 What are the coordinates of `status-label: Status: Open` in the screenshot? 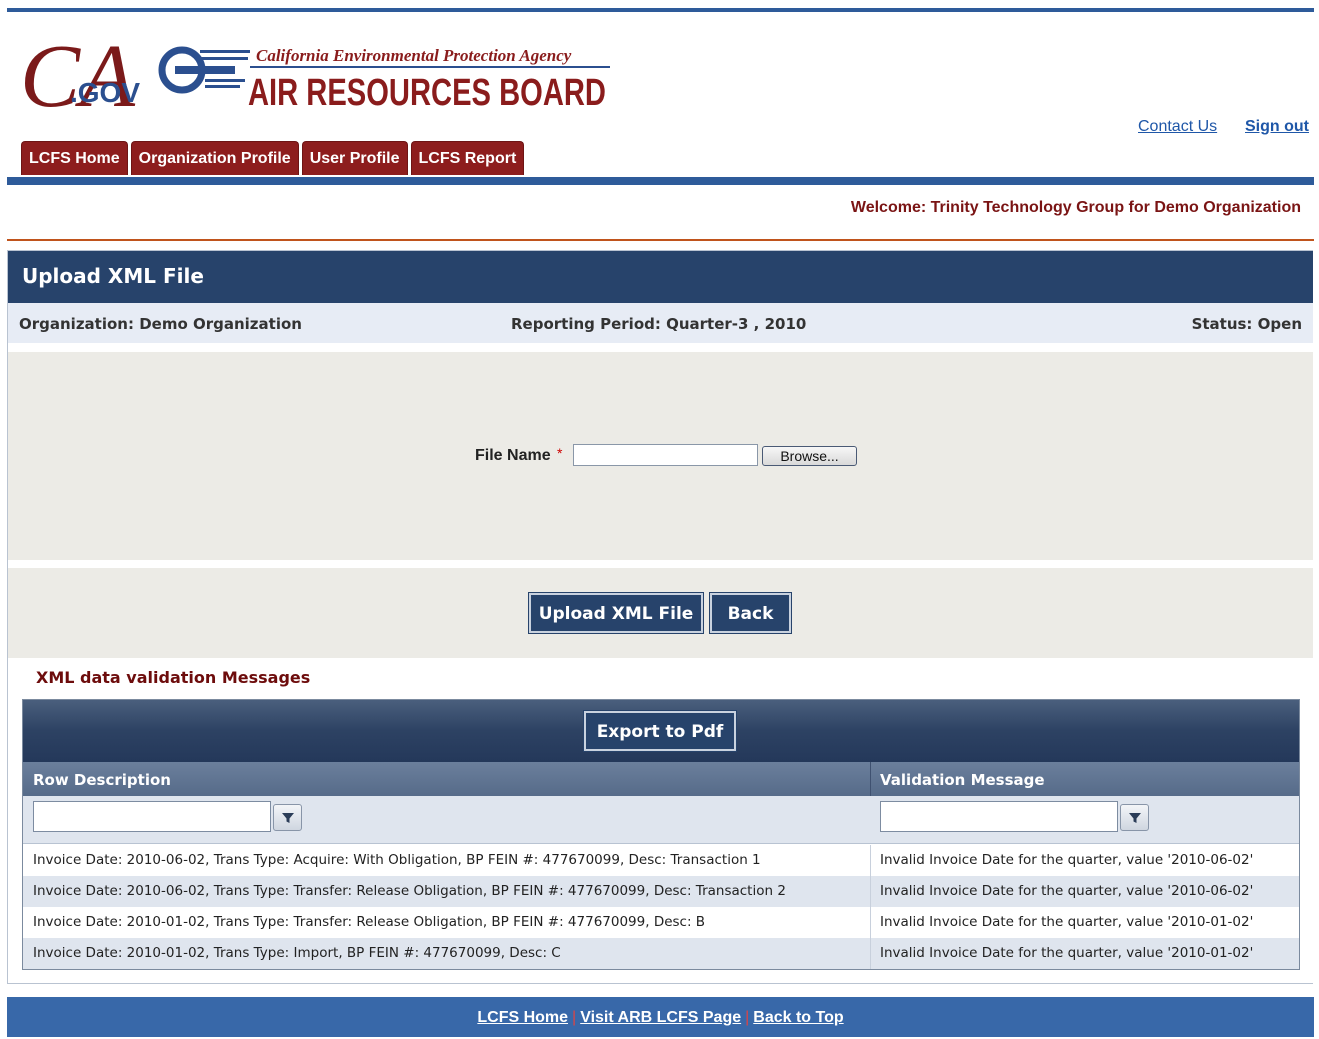 It's located at (1246, 324).